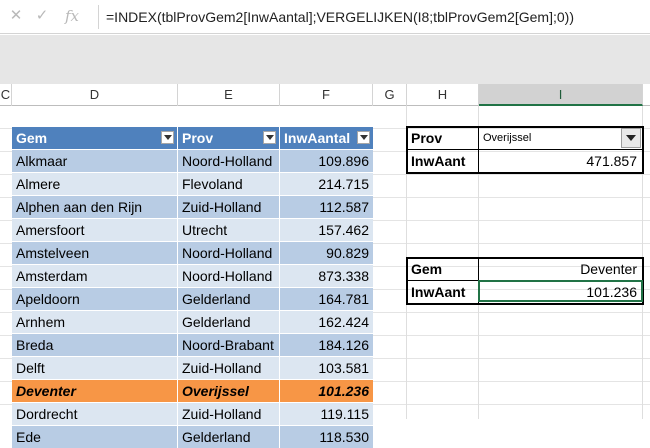 The width and height of the screenshot is (650, 448). Describe the element at coordinates (16, 16) in the screenshot. I see `x-icon: ✕` at that location.